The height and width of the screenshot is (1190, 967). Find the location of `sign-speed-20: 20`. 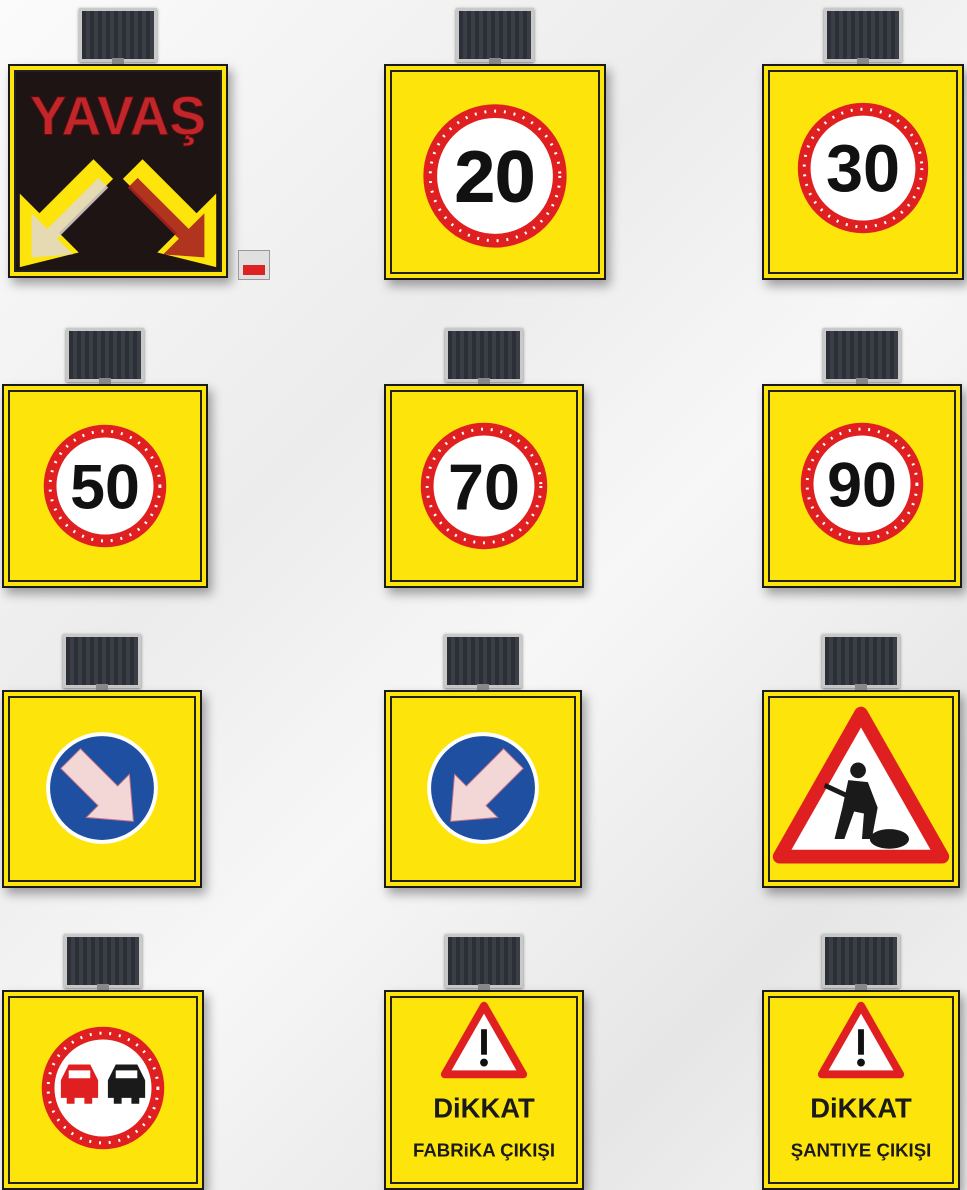

sign-speed-20: 20 is located at coordinates (495, 140).